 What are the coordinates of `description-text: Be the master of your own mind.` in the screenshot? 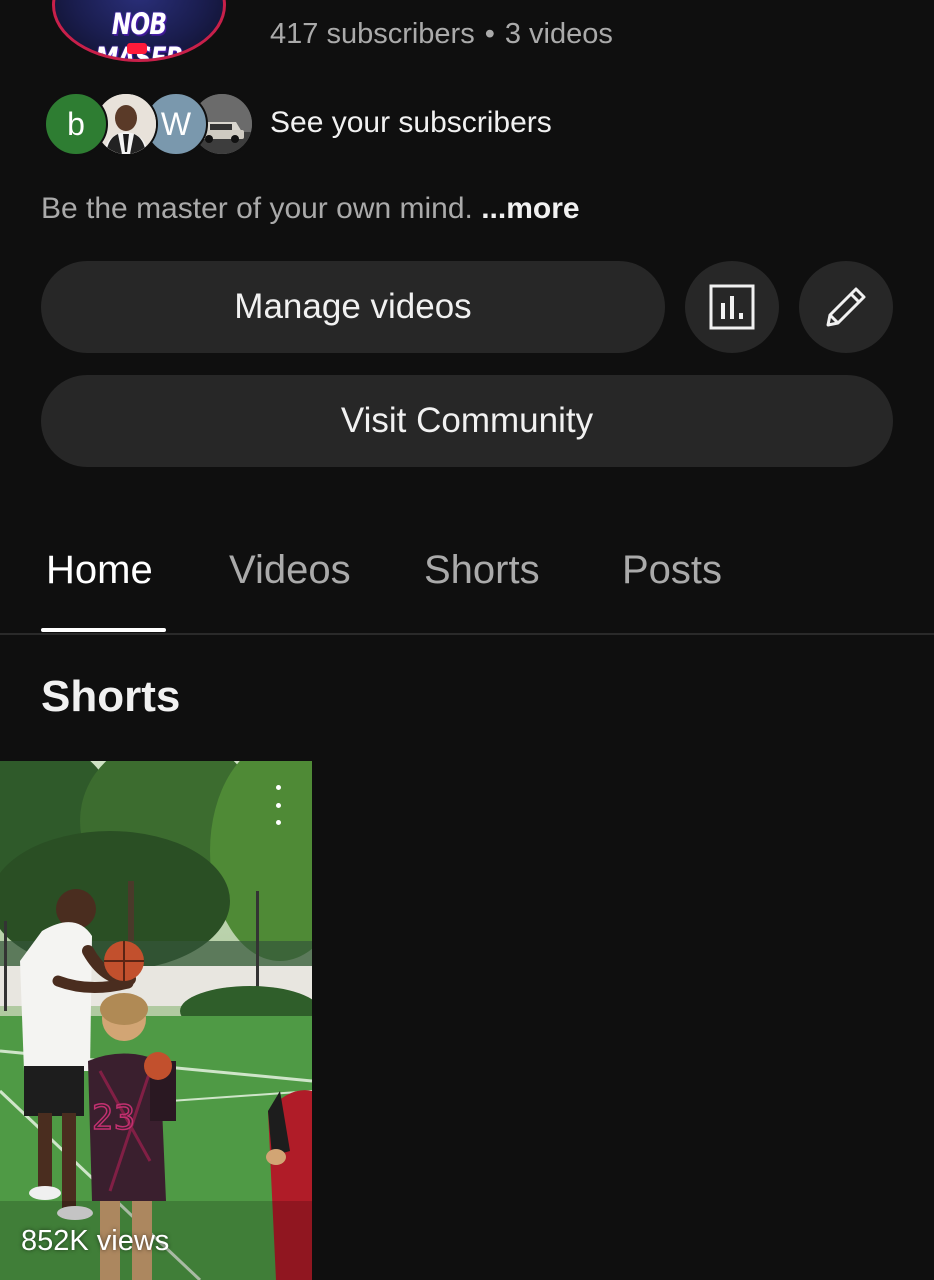 It's located at (257, 208).